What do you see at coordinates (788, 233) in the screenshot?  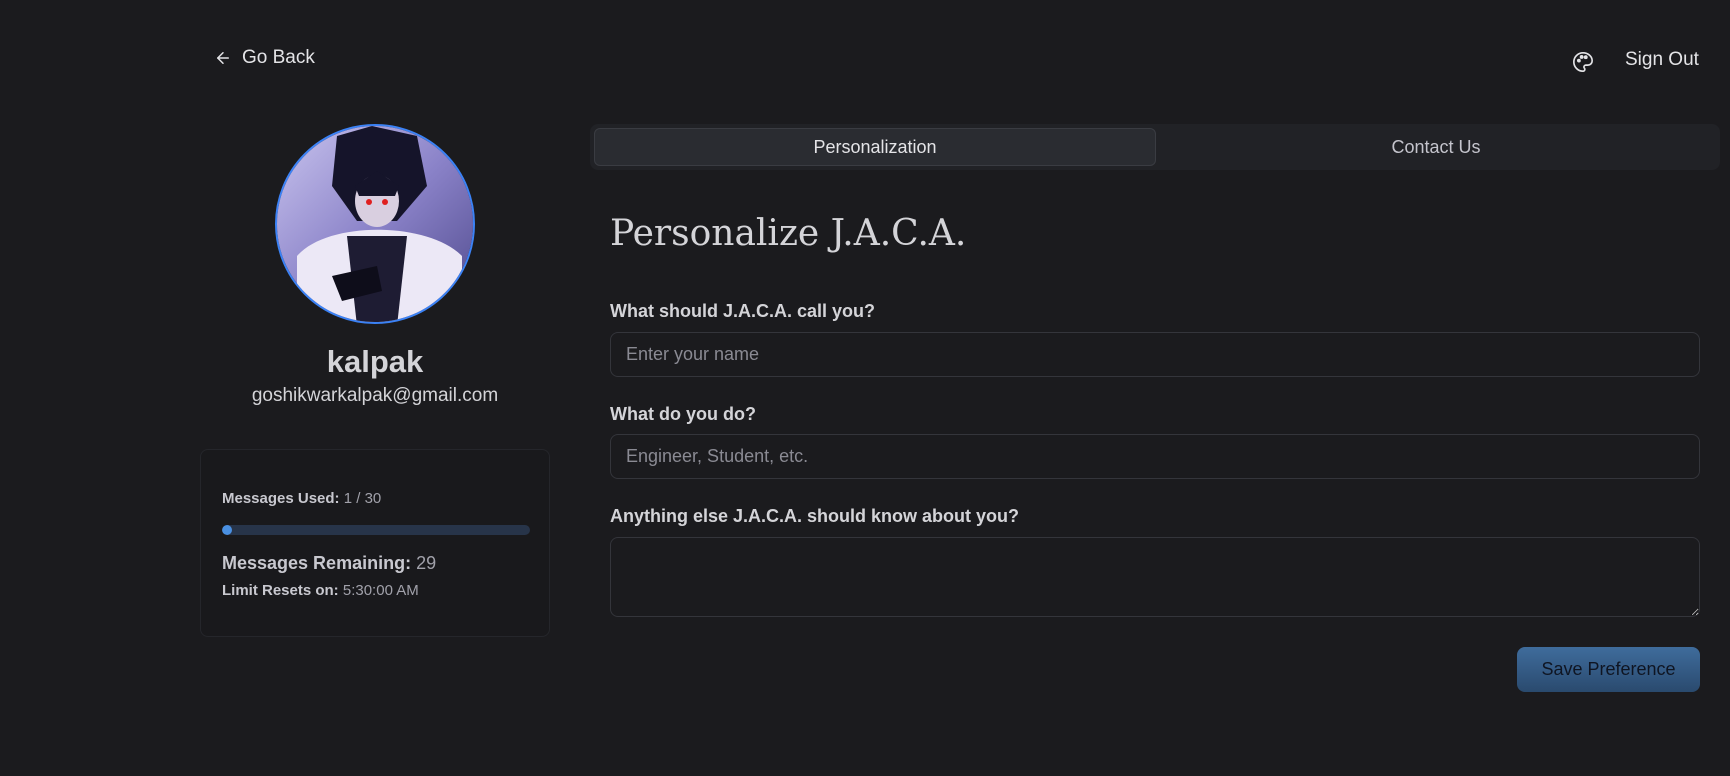 I see `form-title: Personalize J.A.C.A.` at bounding box center [788, 233].